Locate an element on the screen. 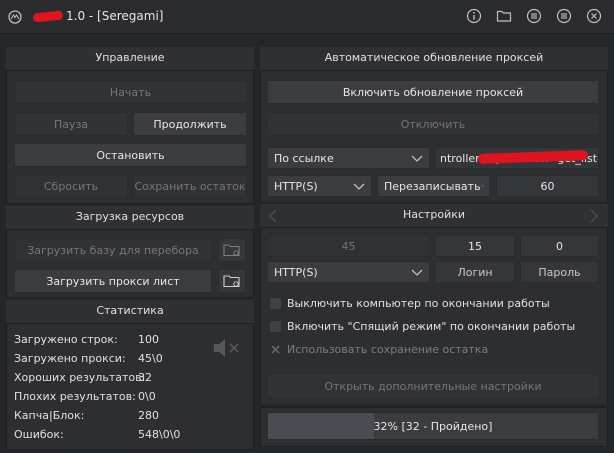 The width and height of the screenshot is (614, 453). stat-value: 280 is located at coordinates (148, 415).